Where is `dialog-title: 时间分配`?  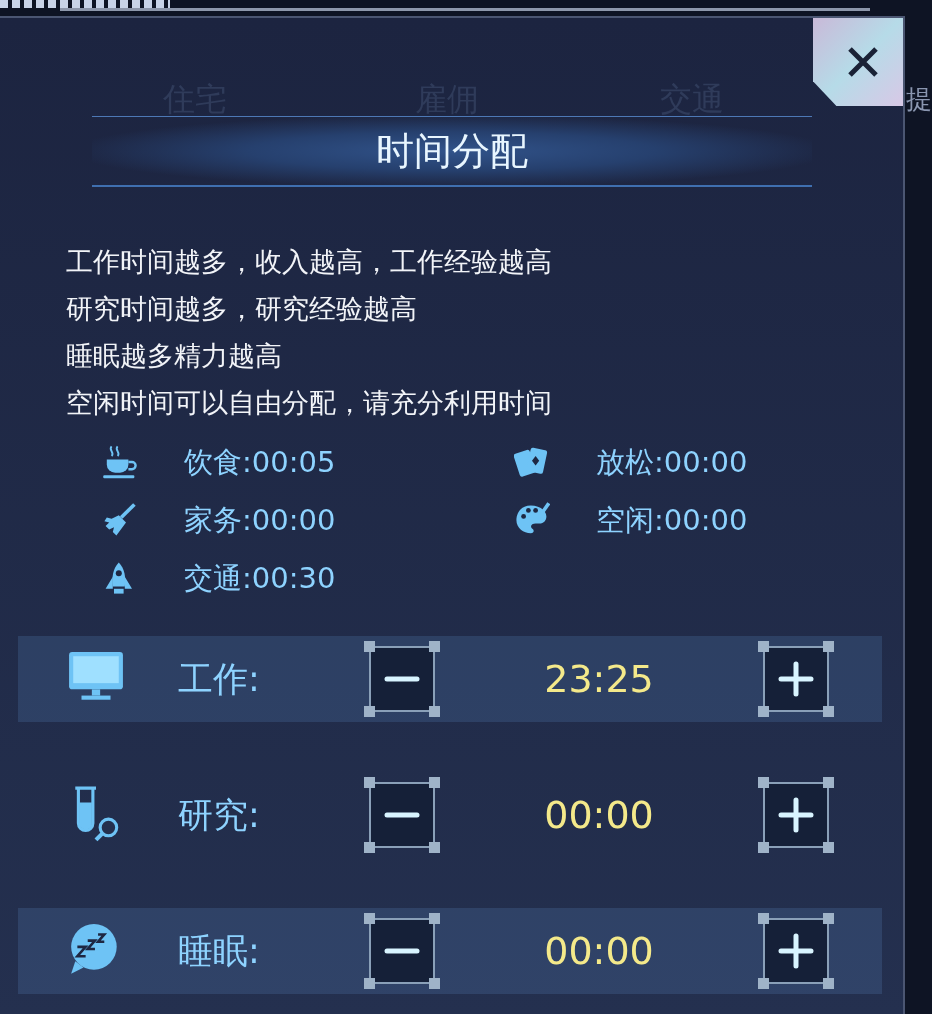 dialog-title: 时间分配 is located at coordinates (451, 151).